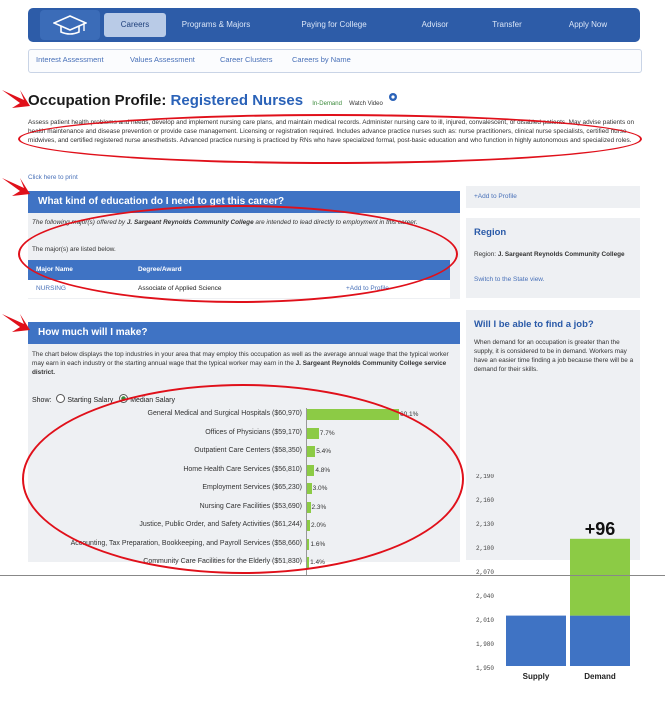 Image resolution: width=665 pixels, height=708 pixels. I want to click on y-tick-label: 2,040, so click(485, 596).